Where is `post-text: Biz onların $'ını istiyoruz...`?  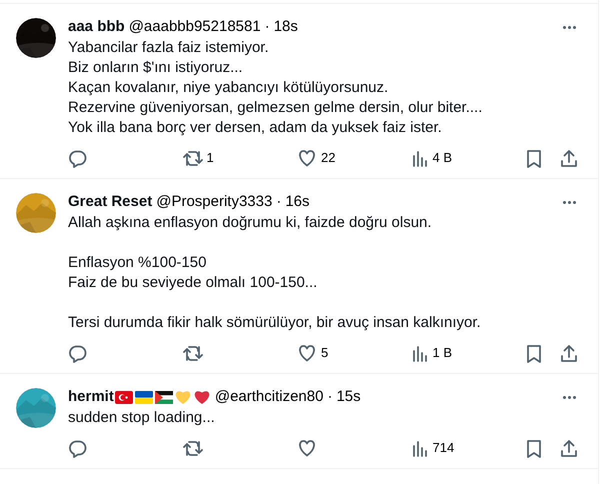
post-text: Biz onların $'ını istiyoruz... is located at coordinates (156, 68).